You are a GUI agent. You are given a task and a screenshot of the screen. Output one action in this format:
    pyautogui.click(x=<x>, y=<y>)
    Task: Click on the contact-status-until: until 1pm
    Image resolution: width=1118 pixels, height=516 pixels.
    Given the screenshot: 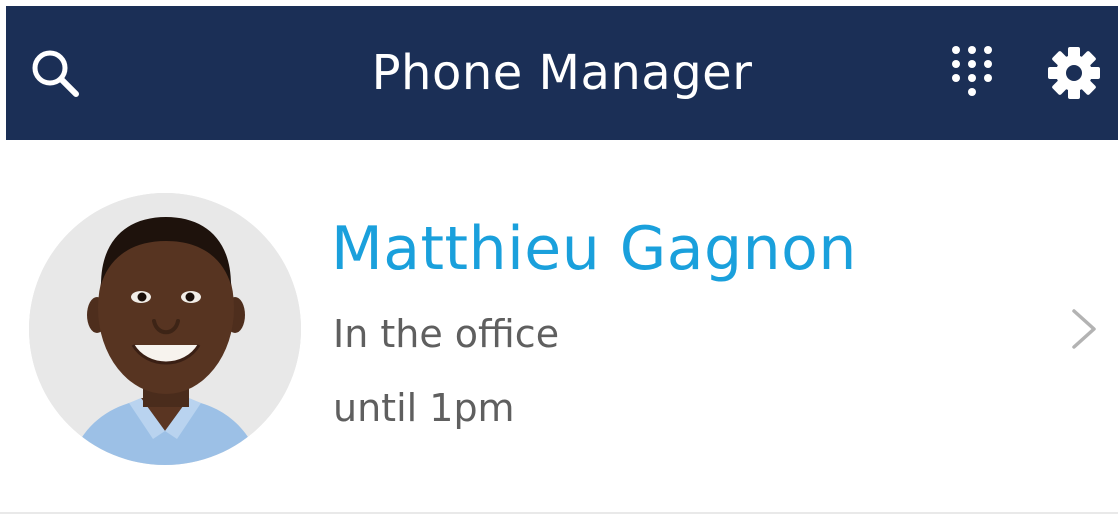 What is the action you would take?
    pyautogui.click(x=424, y=408)
    